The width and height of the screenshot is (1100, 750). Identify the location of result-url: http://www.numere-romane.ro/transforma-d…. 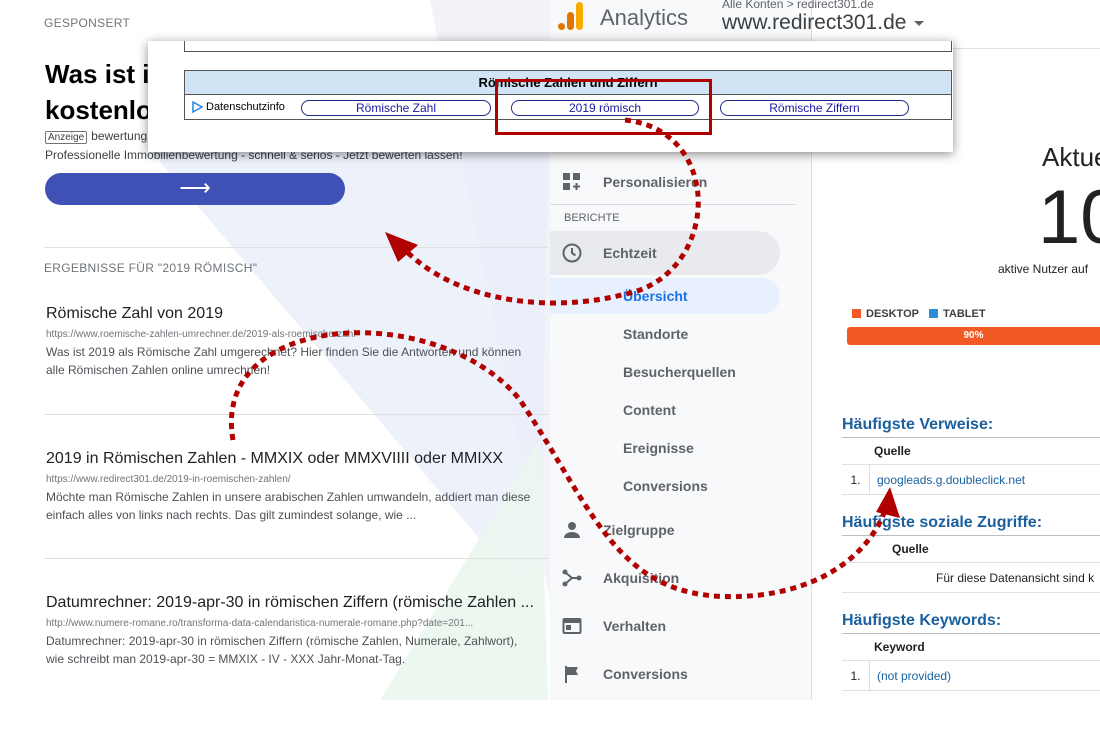
(260, 623).